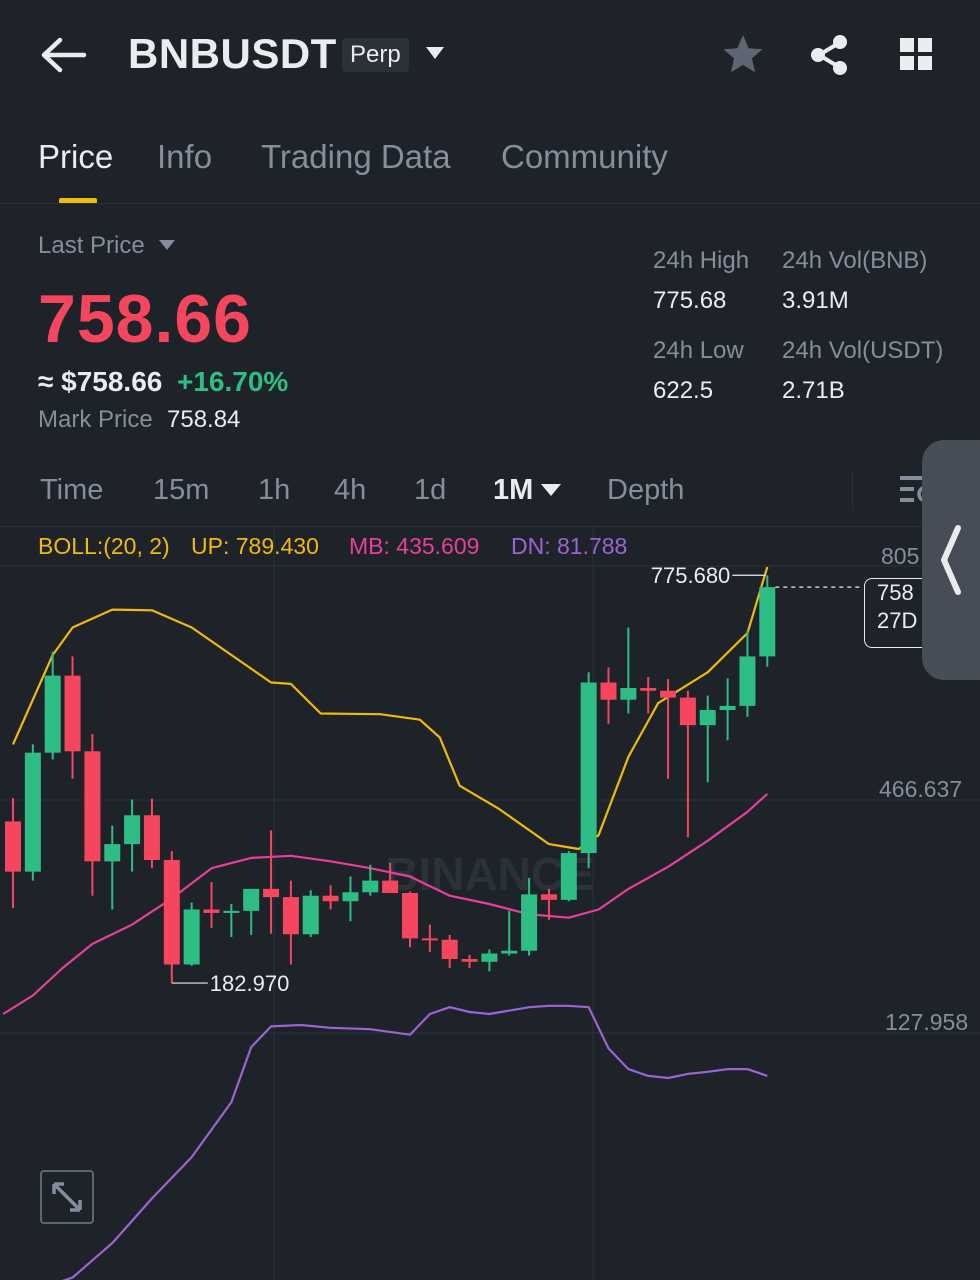 This screenshot has width=980, height=1280. I want to click on boll-indicator-name: BOLL:(20, 2), so click(104, 546).